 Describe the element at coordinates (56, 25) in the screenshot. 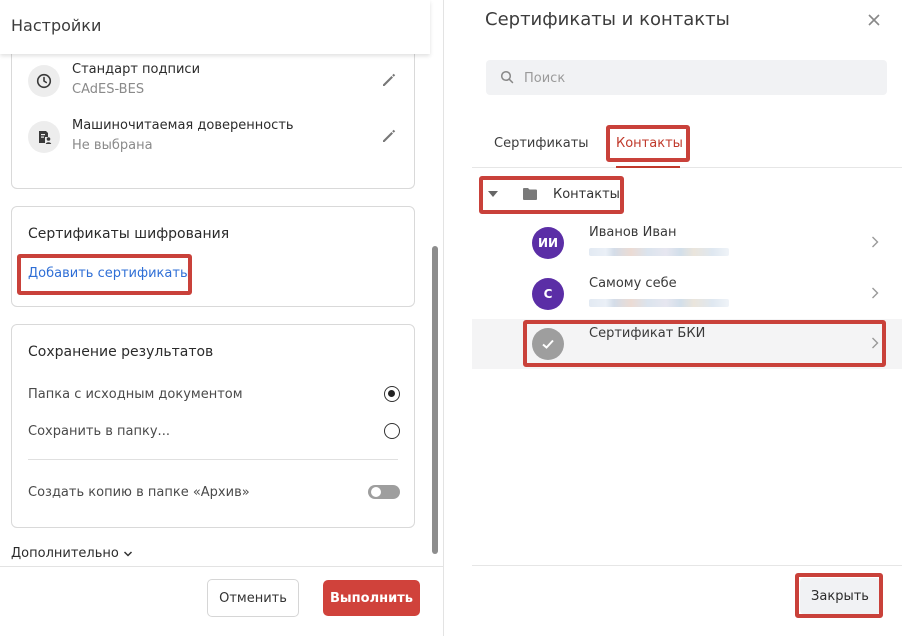

I see `settings-title: Настройки` at that location.